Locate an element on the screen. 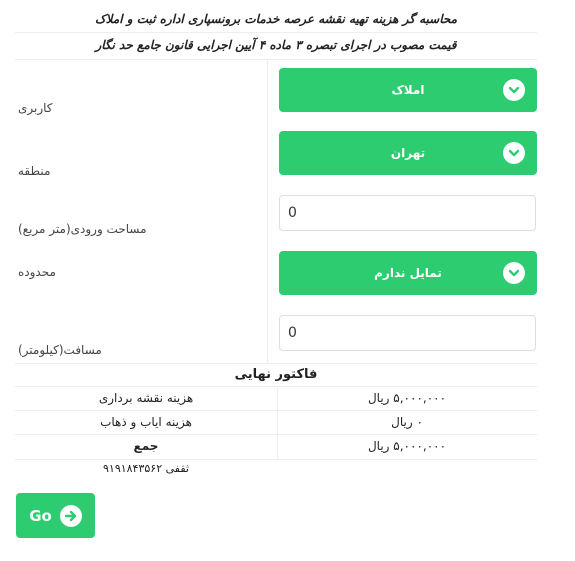  usage-select-value: املاک is located at coordinates (408, 90).